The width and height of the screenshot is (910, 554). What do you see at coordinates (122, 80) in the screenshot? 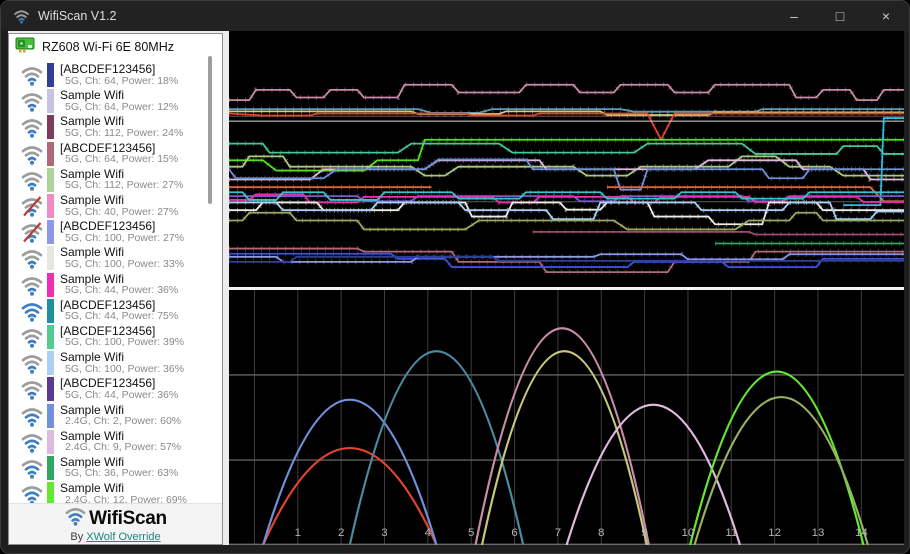
I see `network-details: 5G, Ch: 64, Power: 18%` at bounding box center [122, 80].